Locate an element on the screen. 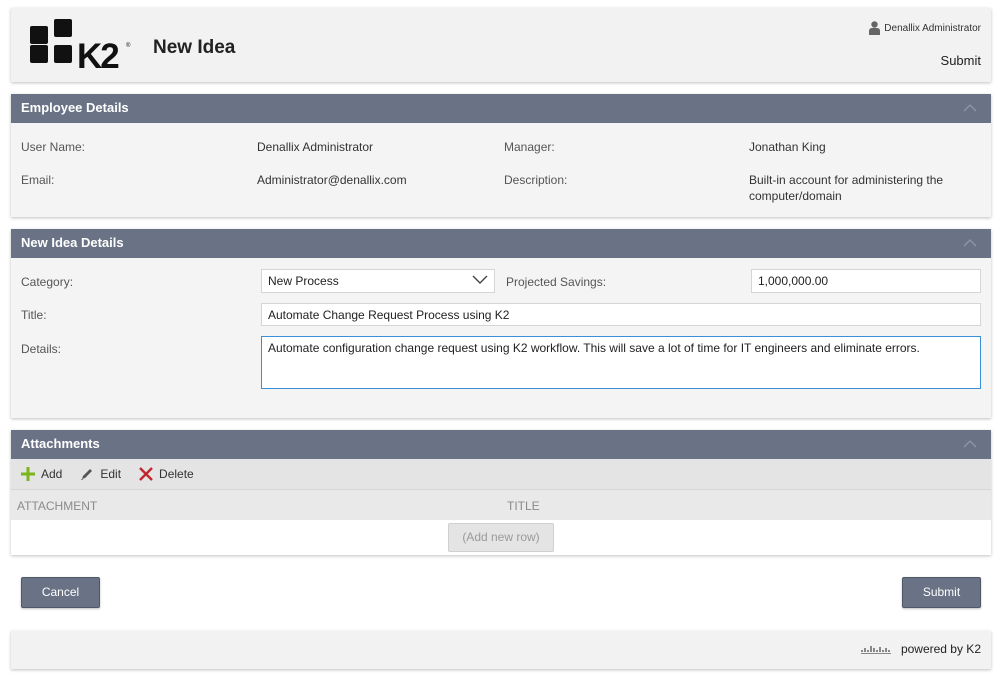 The width and height of the screenshot is (1002, 688). add-icon is located at coordinates (28, 474).